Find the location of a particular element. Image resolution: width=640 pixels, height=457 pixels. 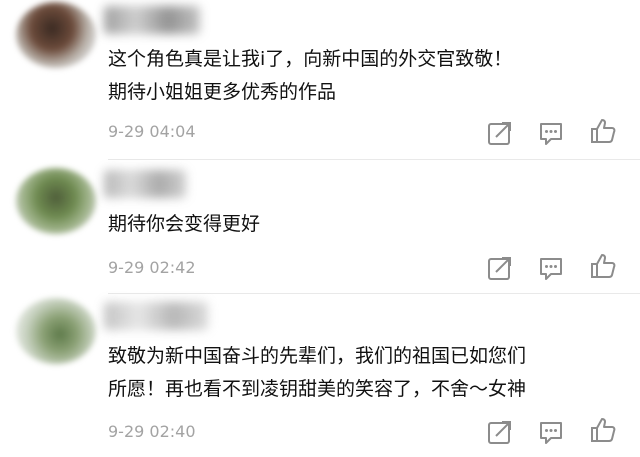

comment-timestamp: 9-29 02:42 is located at coordinates (152, 267).